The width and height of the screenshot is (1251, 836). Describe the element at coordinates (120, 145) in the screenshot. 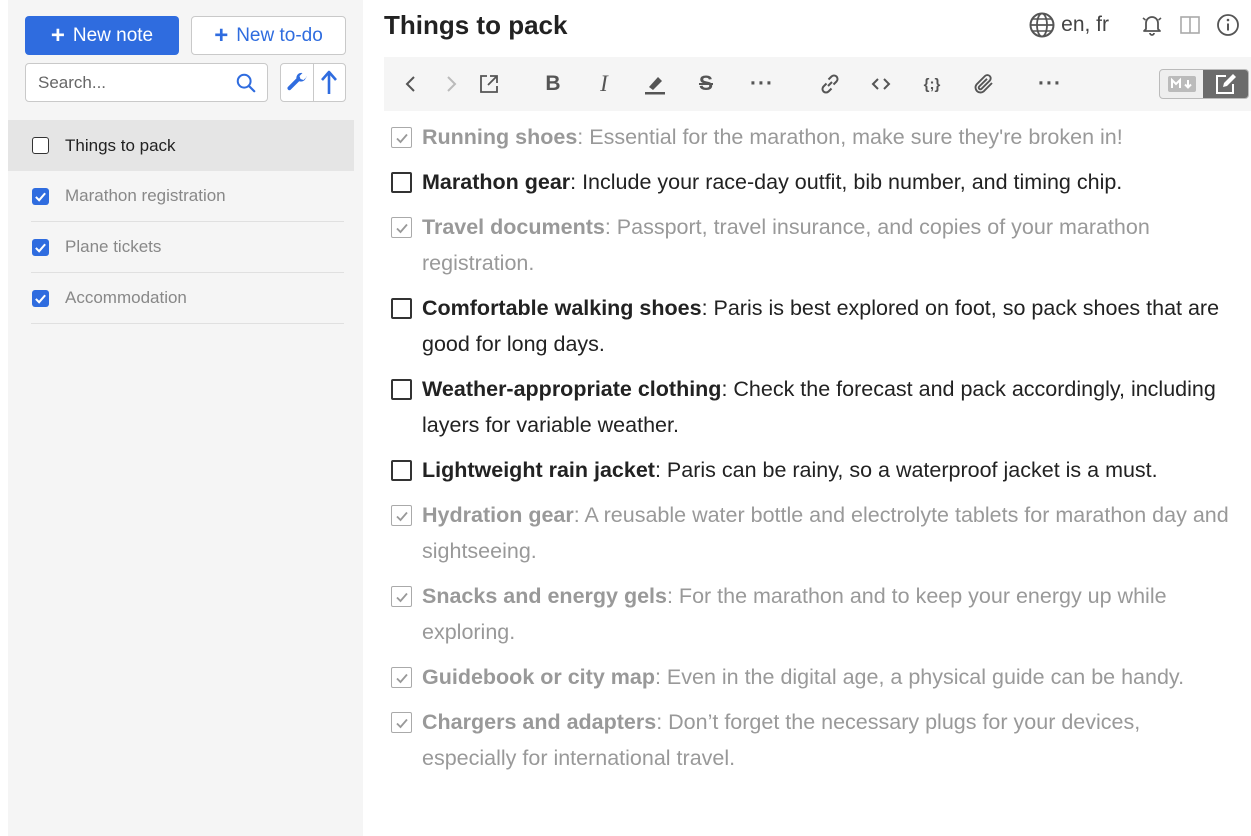

I see `note-title: Things to pack` at that location.